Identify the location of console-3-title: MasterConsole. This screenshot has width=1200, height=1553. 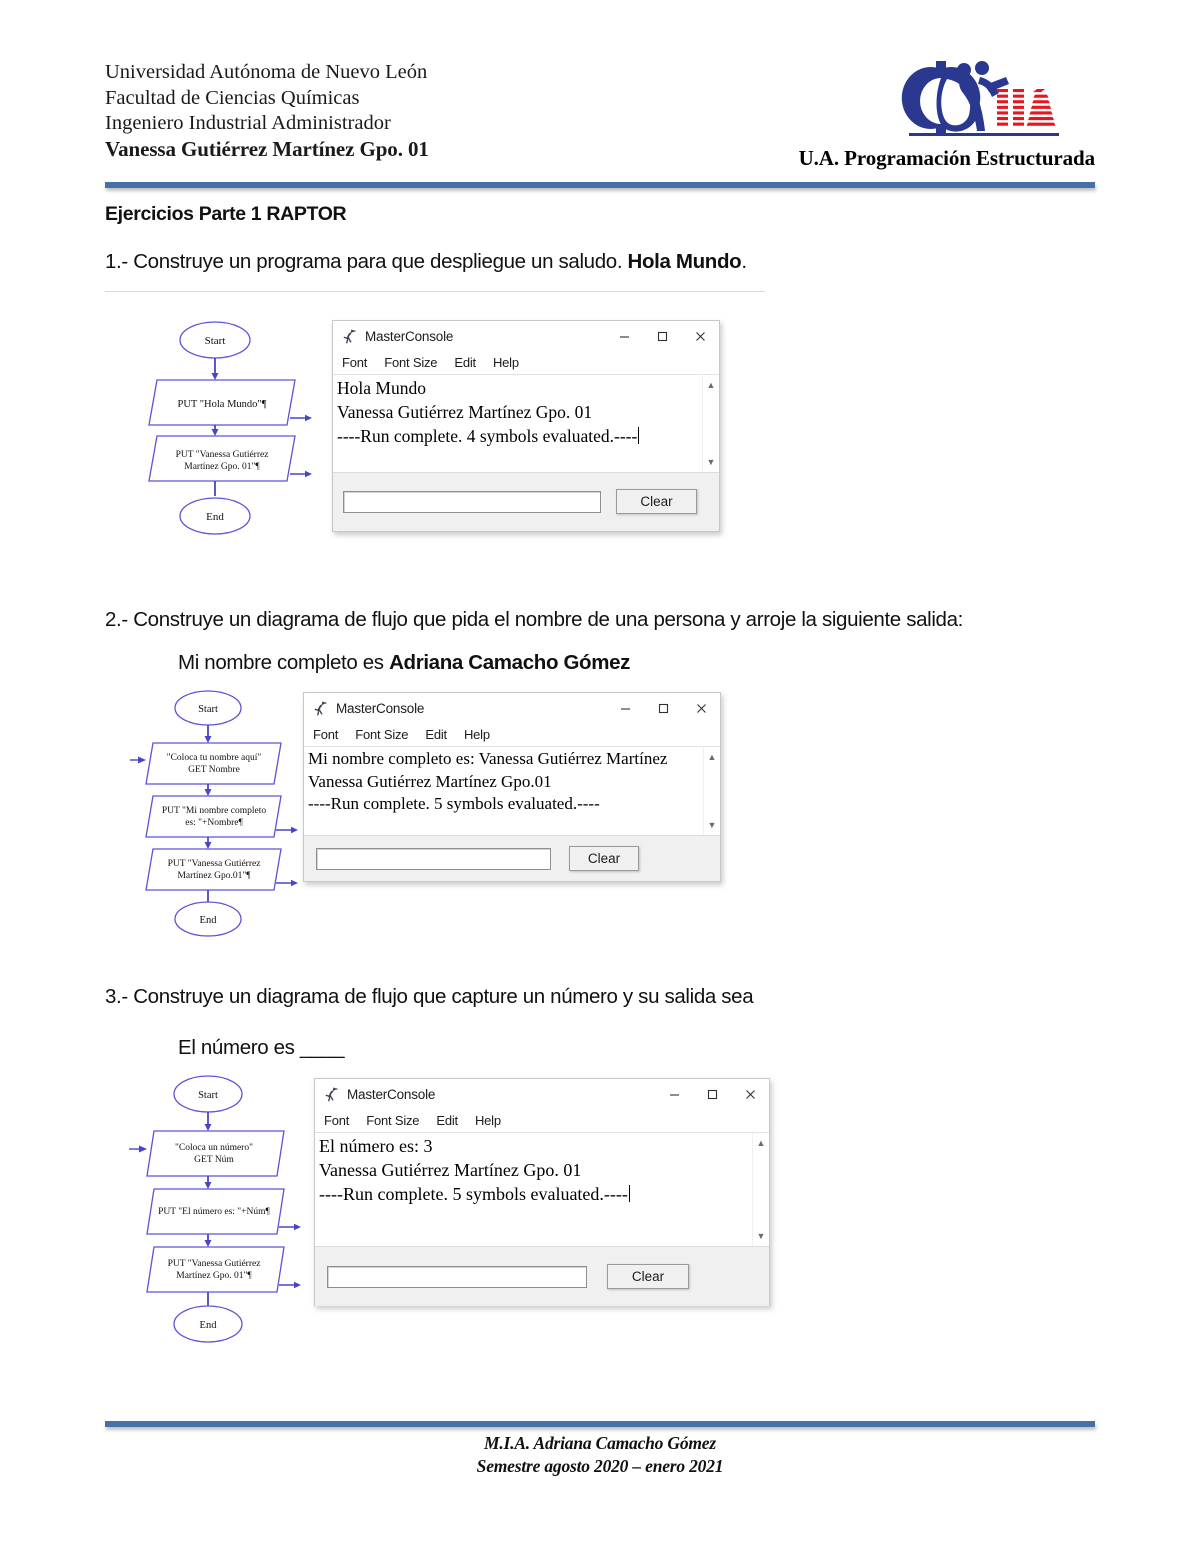
(391, 1094).